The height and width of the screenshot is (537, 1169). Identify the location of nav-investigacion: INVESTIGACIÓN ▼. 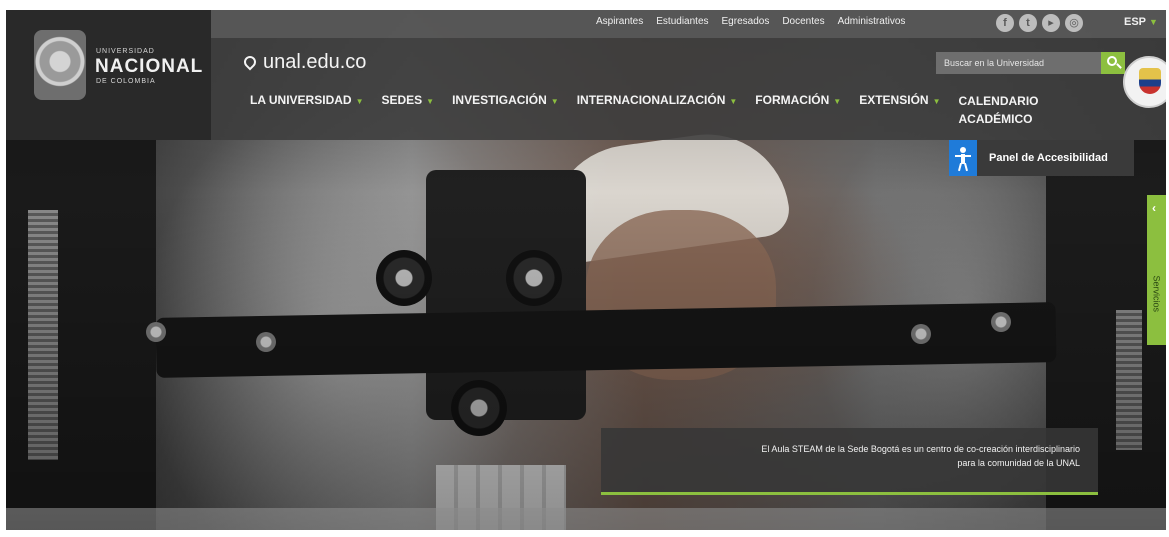
(505, 110).